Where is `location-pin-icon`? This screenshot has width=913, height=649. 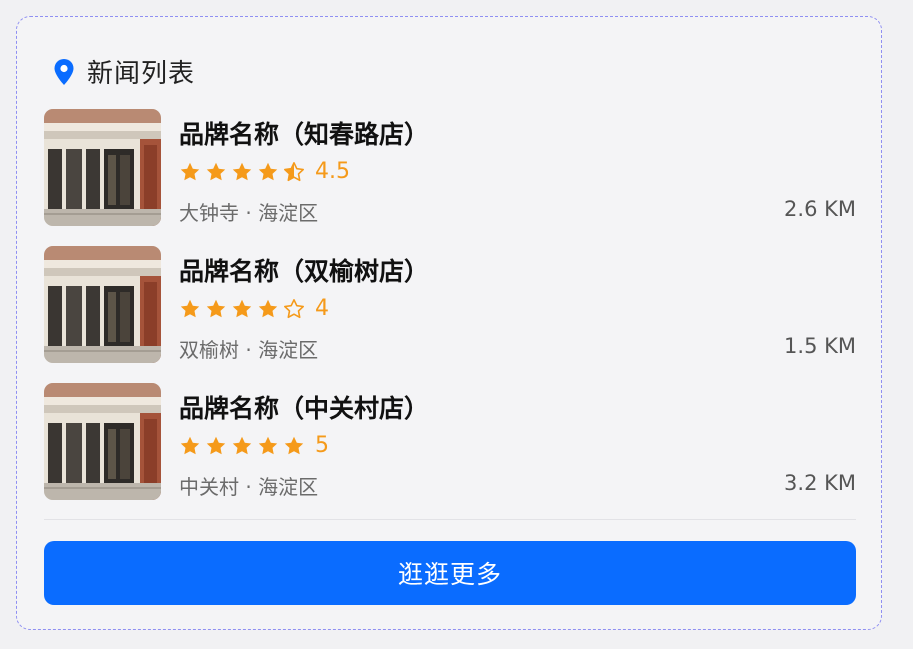 location-pin-icon is located at coordinates (64, 71).